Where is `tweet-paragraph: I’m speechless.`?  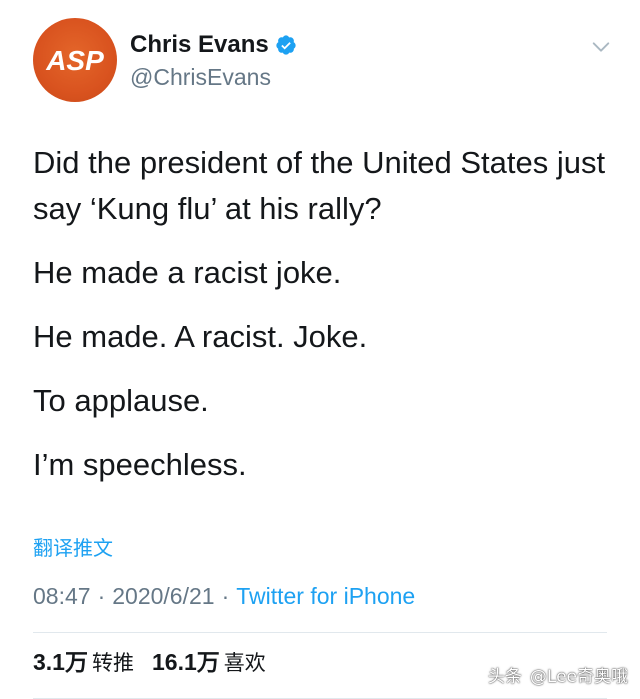 tweet-paragraph: I’m speechless. is located at coordinates (140, 464).